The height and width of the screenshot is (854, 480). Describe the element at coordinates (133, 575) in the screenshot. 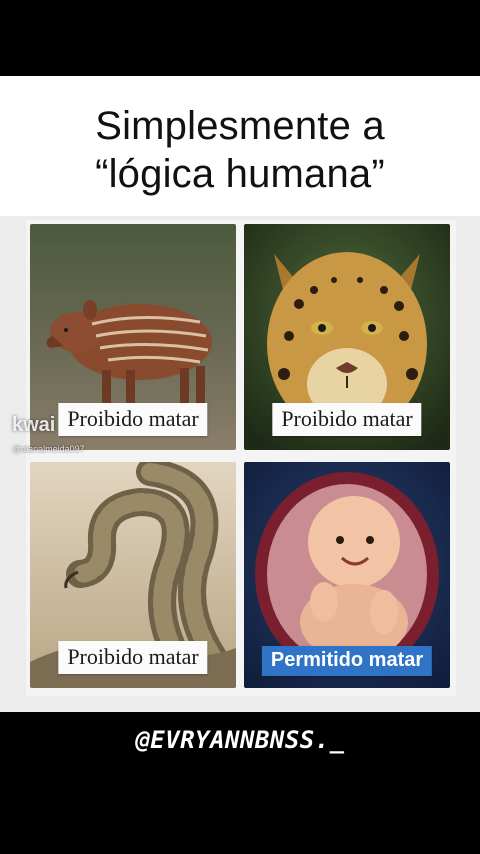

I see `tile-snake: Proibido matar` at that location.